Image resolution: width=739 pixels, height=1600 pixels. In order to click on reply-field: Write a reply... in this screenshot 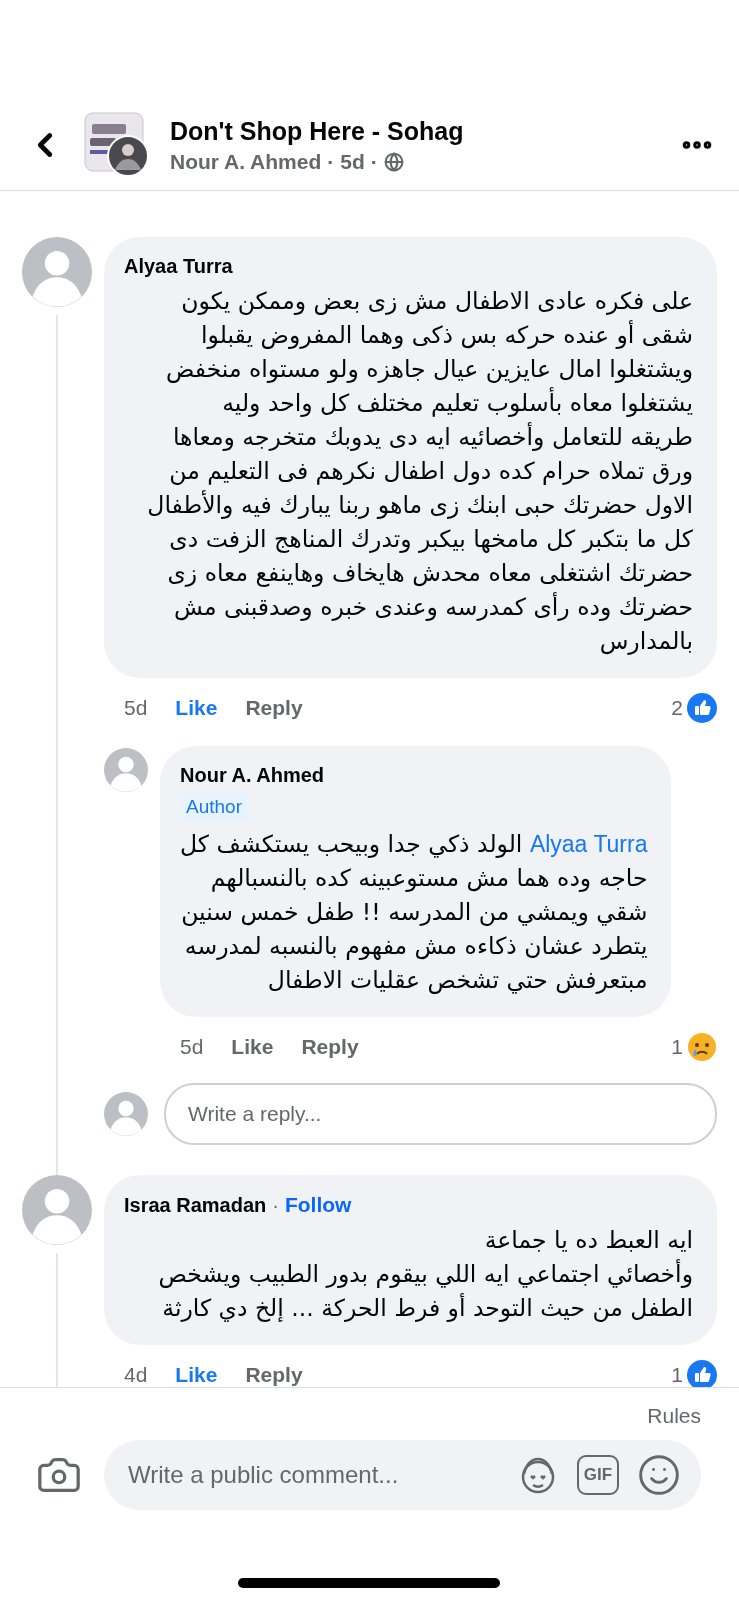, I will do `click(440, 1114)`.